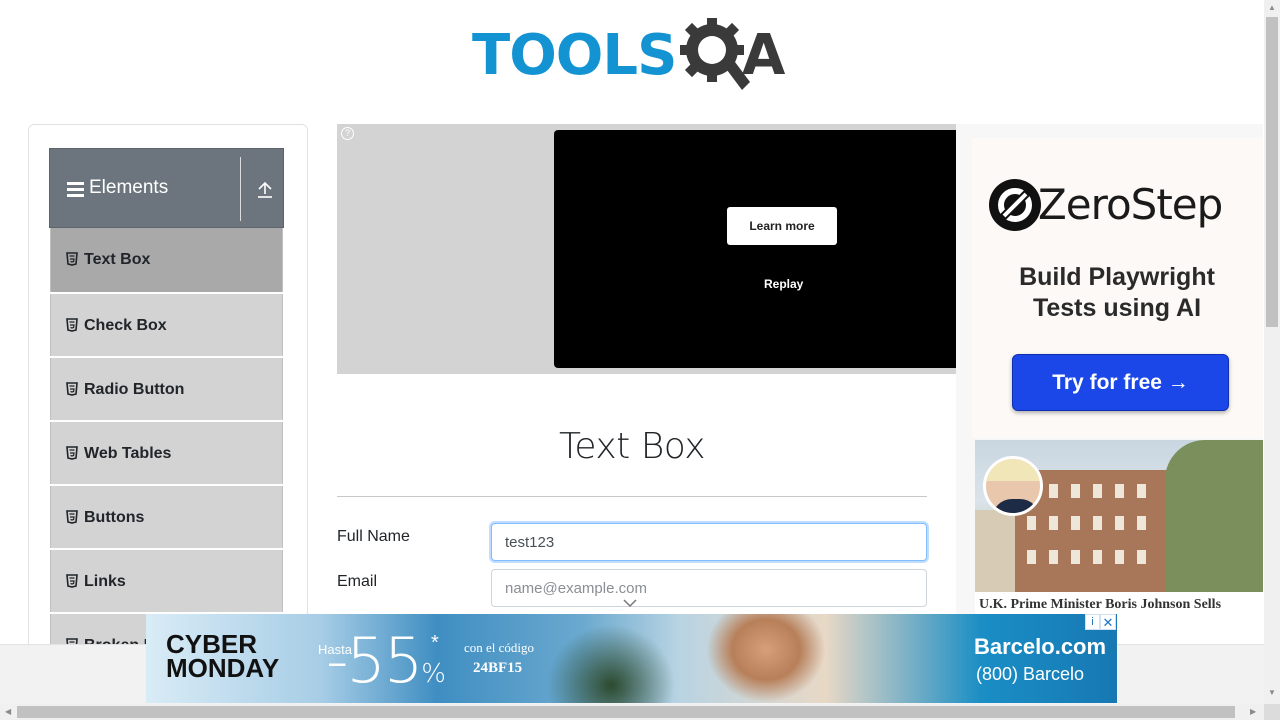  Describe the element at coordinates (783, 284) in the screenshot. I see `replay-button: Replay` at that location.